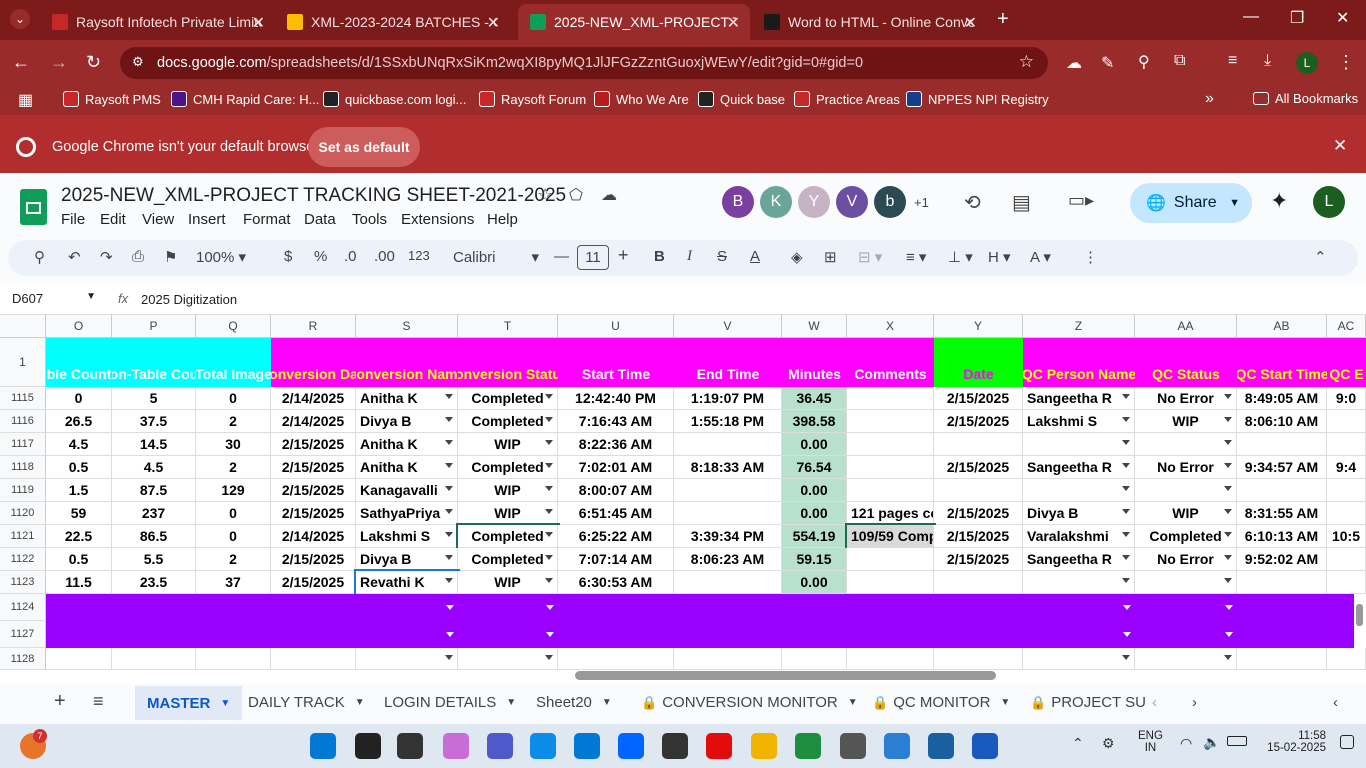 This screenshot has height=768, width=1366. What do you see at coordinates (1108, 743) in the screenshot?
I see `tray-network-app-icon: ⚙` at bounding box center [1108, 743].